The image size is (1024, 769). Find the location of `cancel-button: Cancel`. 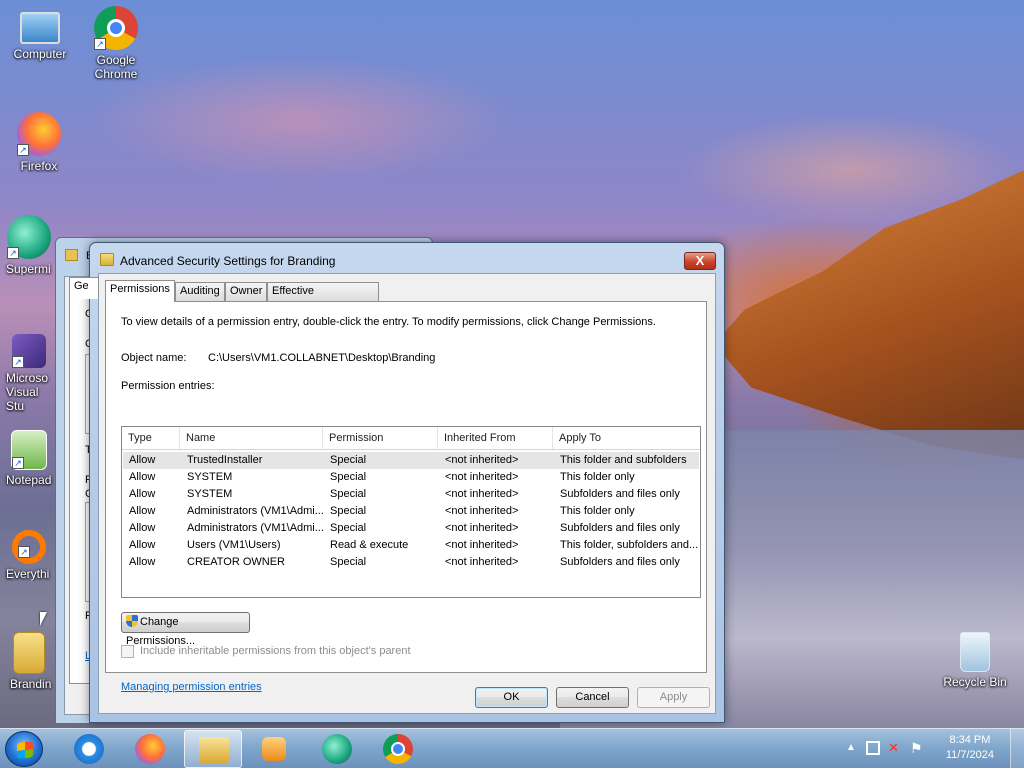

cancel-button: Cancel is located at coordinates (592, 697).